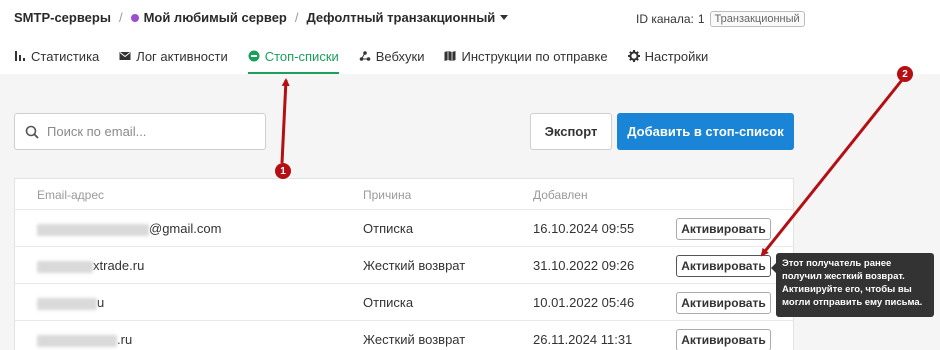 The height and width of the screenshot is (350, 940). I want to click on email-visible-part: xtrade.ru, so click(119, 265).